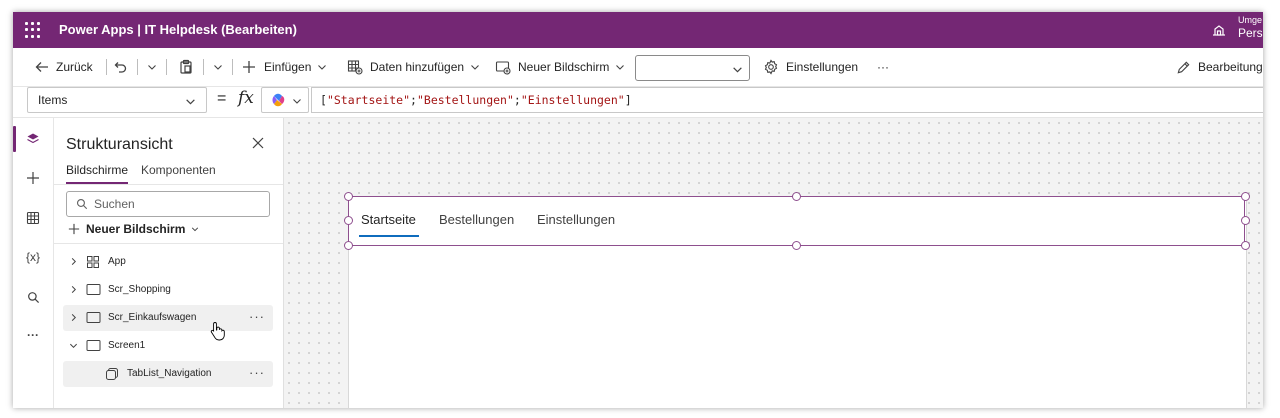  I want to click on property-selector: Items, so click(117, 100).